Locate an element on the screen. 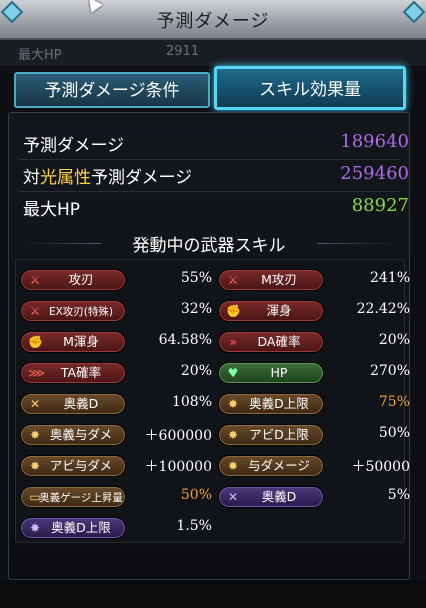 Image resolution: width=426 pixels, height=608 pixels. skill-name: 攻刃 is located at coordinates (81, 279).